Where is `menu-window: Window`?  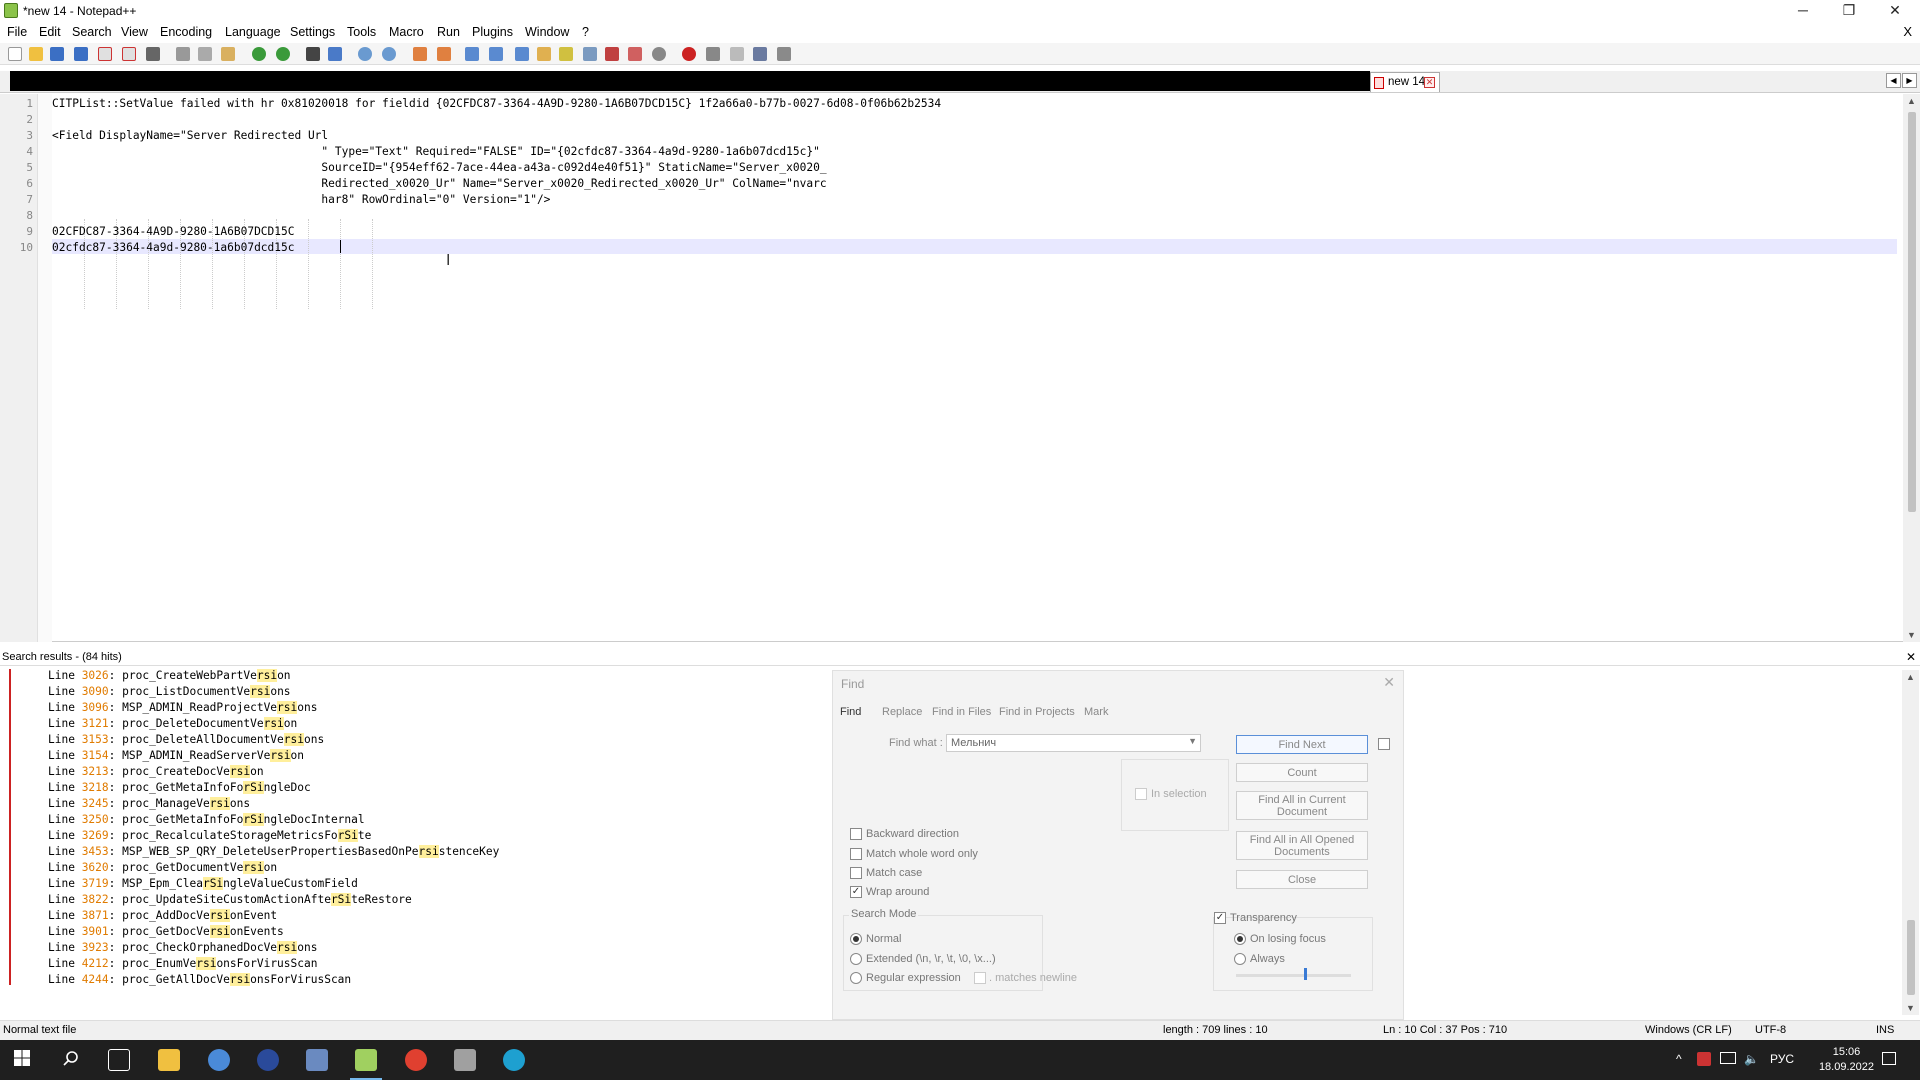 menu-window: Window is located at coordinates (547, 32).